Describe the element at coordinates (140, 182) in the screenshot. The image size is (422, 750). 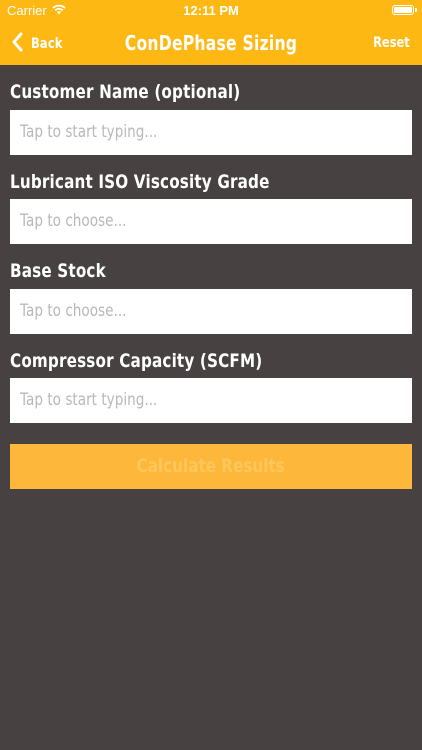
I see `viscosity-grade-label: Lubricant ISO Viscosity Grade` at that location.